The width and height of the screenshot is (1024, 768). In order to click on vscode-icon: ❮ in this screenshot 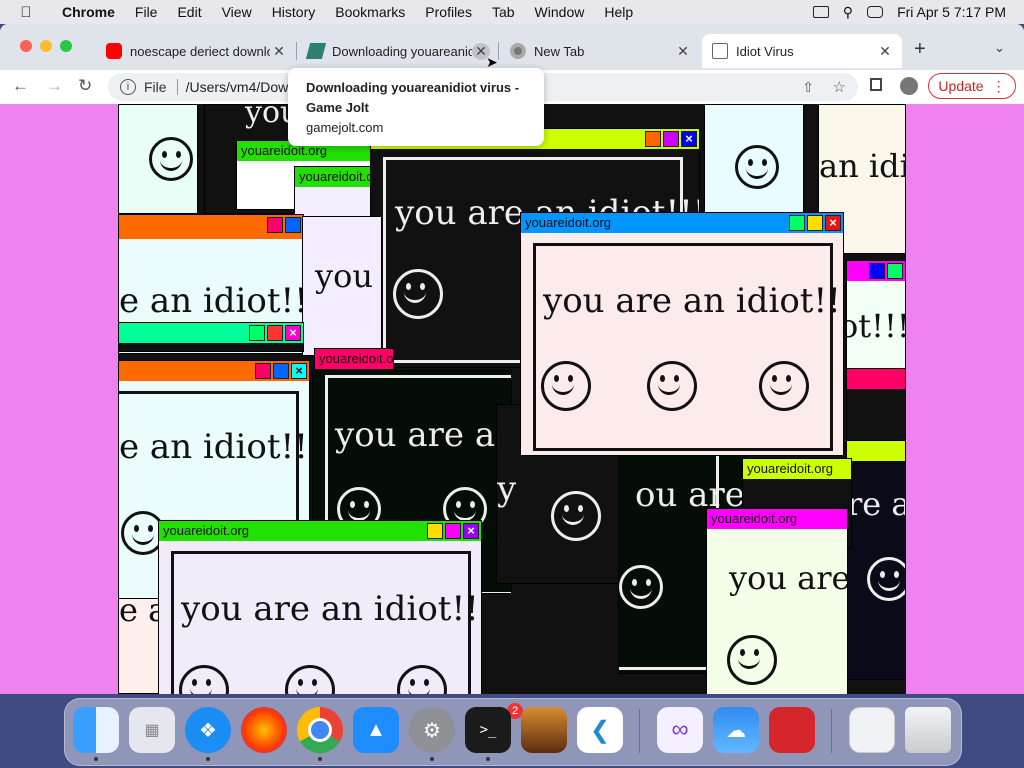, I will do `click(600, 730)`.